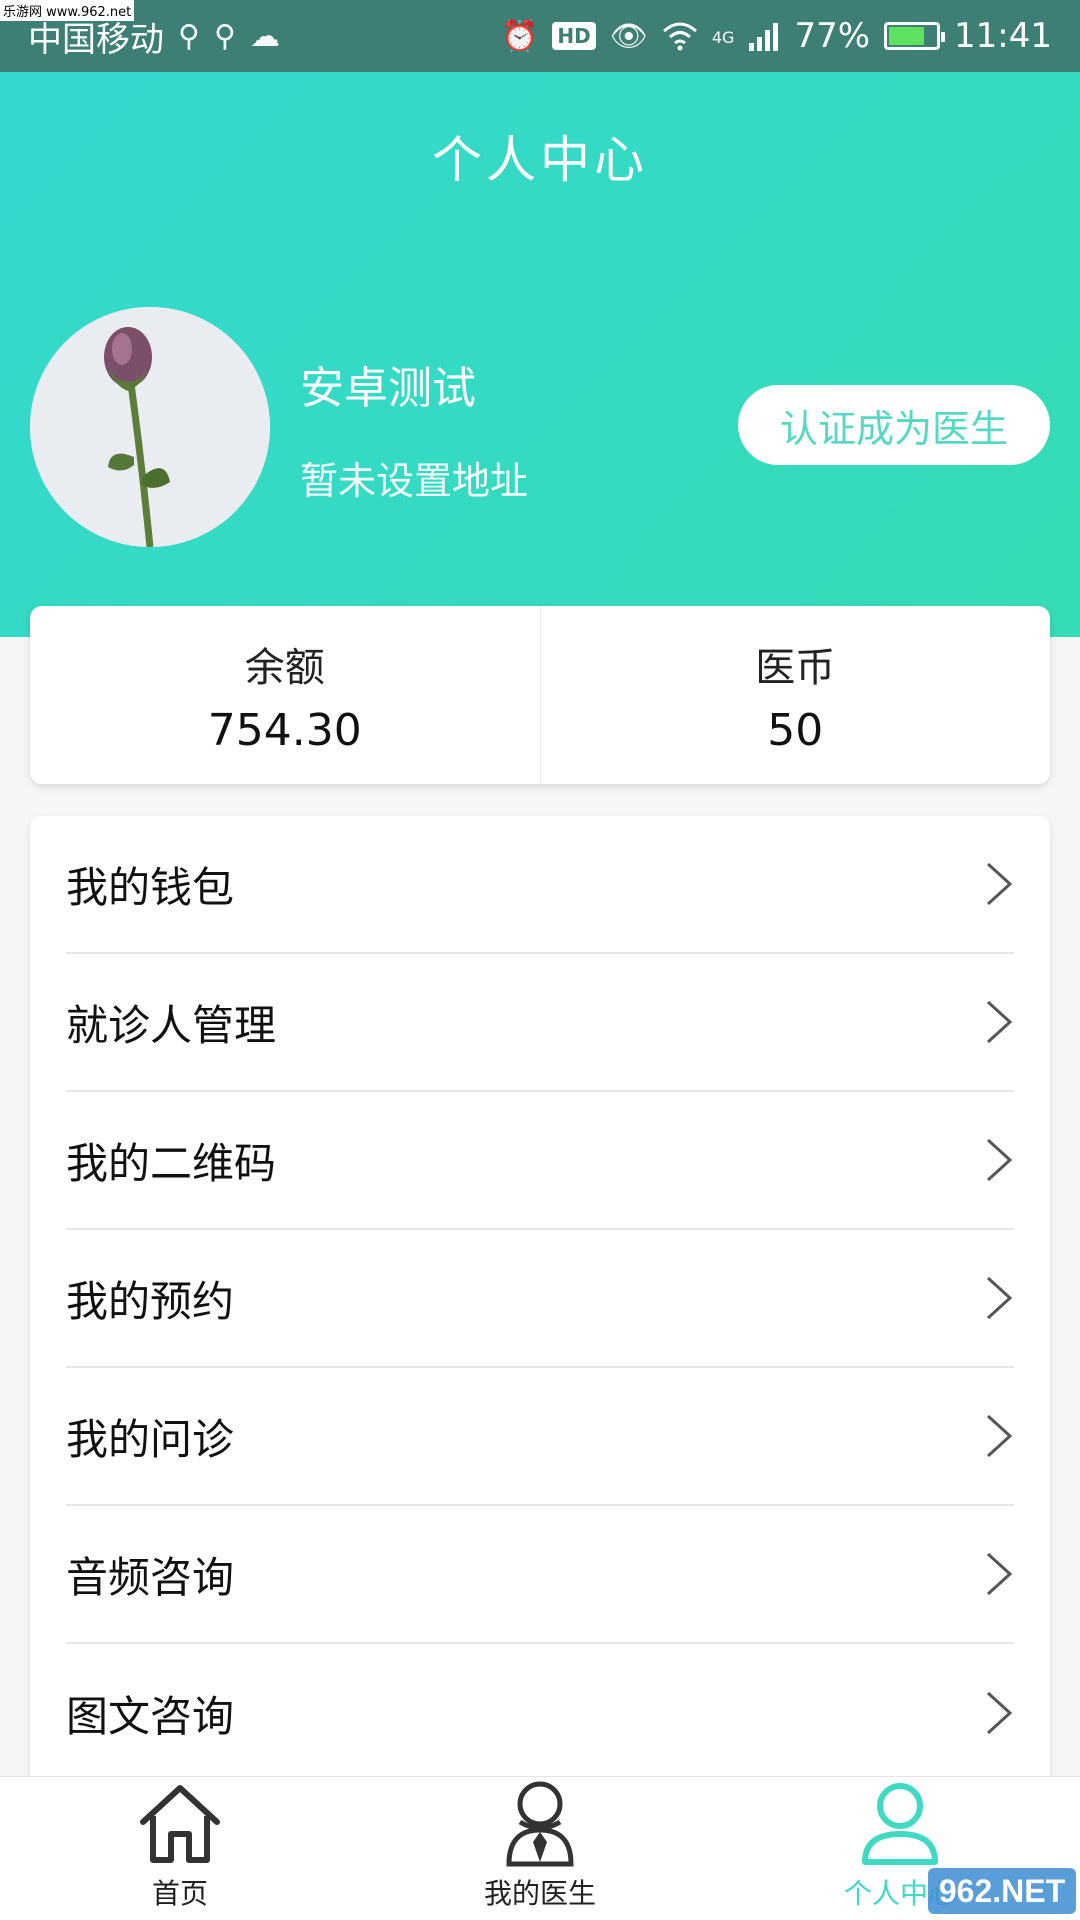  What do you see at coordinates (285, 695) in the screenshot?
I see `balance-stat: 余额 754.30` at bounding box center [285, 695].